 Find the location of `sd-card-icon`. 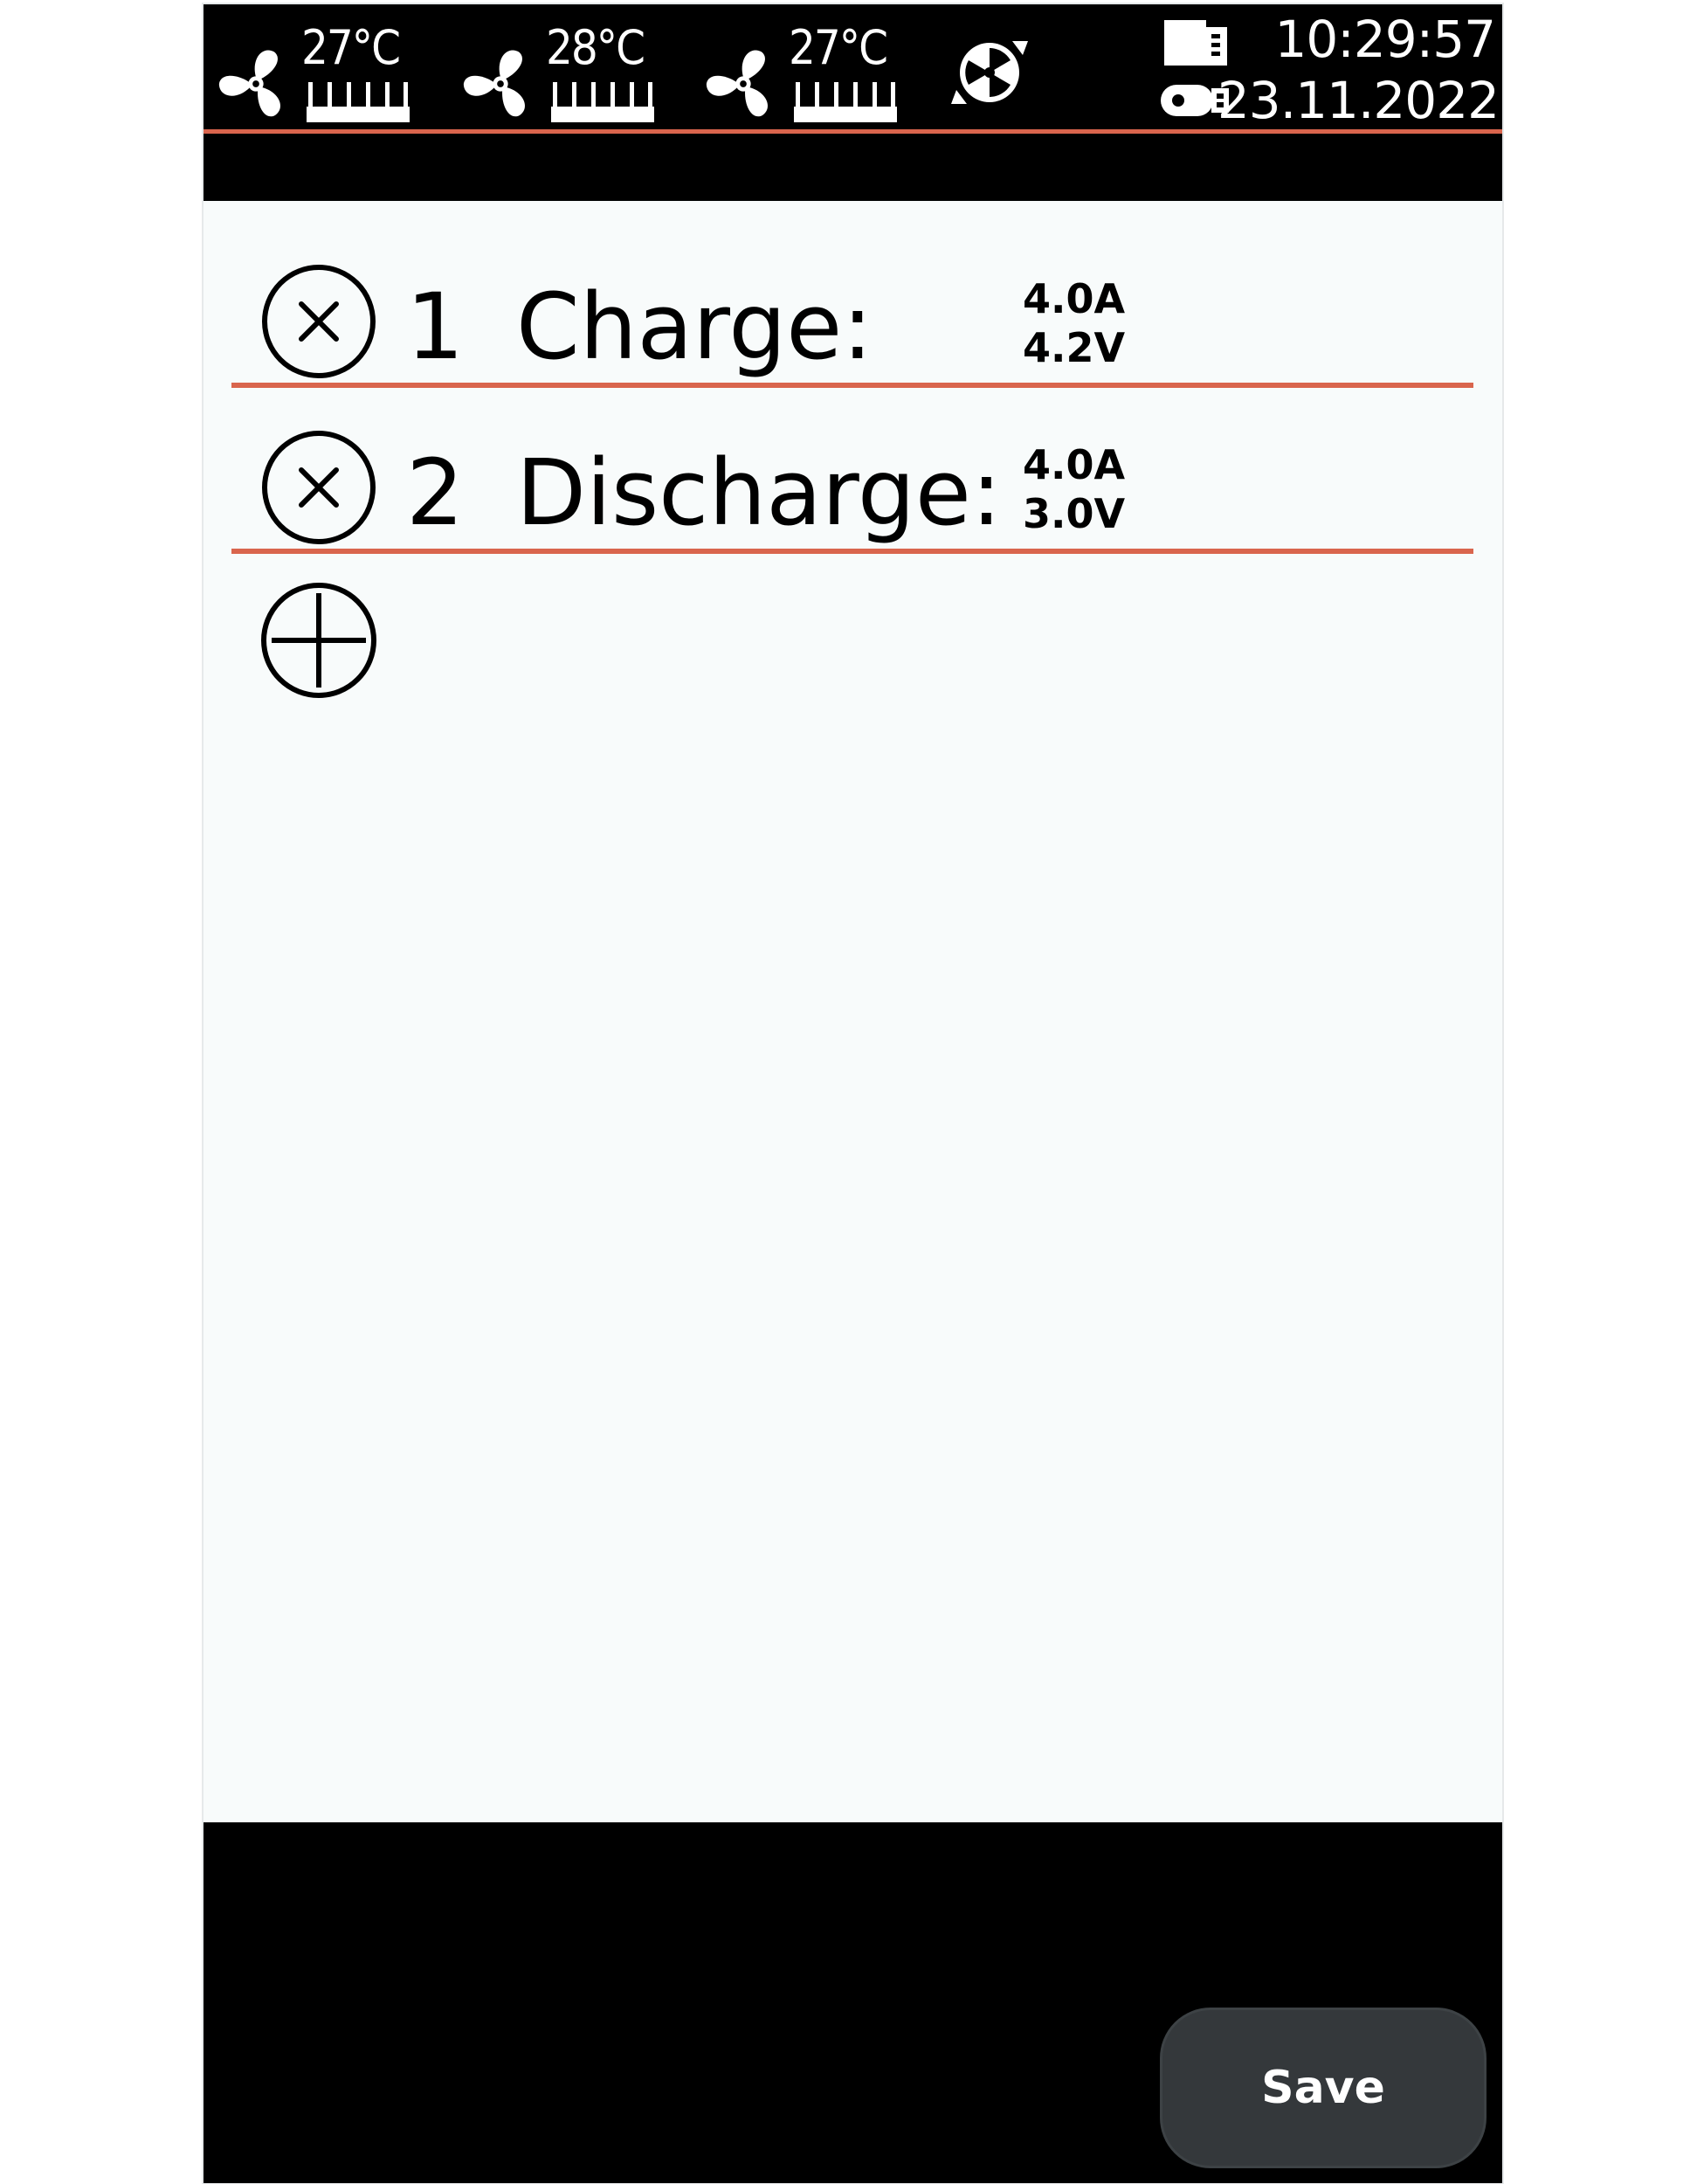

sd-card-icon is located at coordinates (1195, 43).